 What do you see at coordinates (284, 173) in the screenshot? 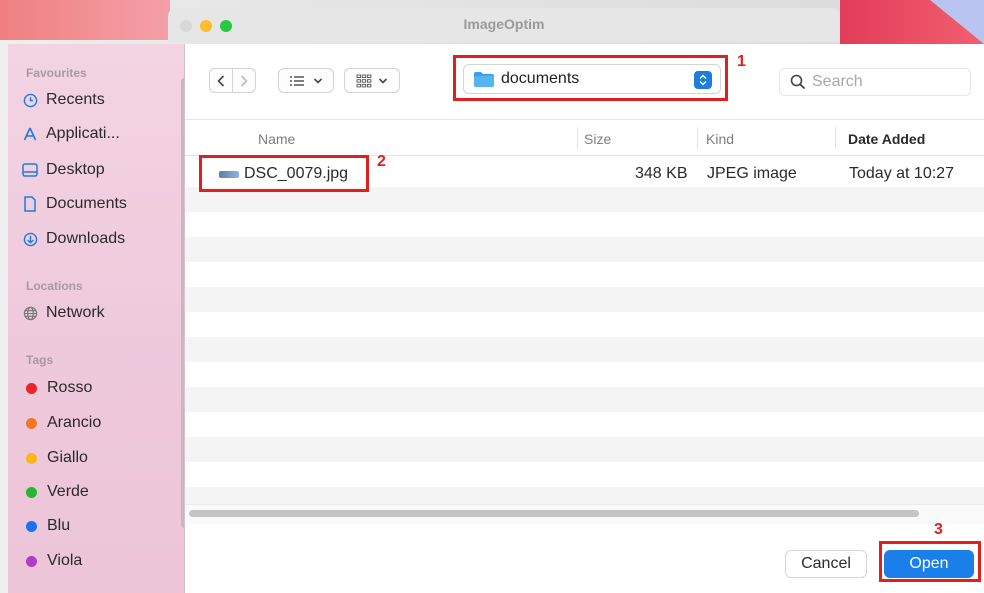
I see `annotation-box-file` at bounding box center [284, 173].